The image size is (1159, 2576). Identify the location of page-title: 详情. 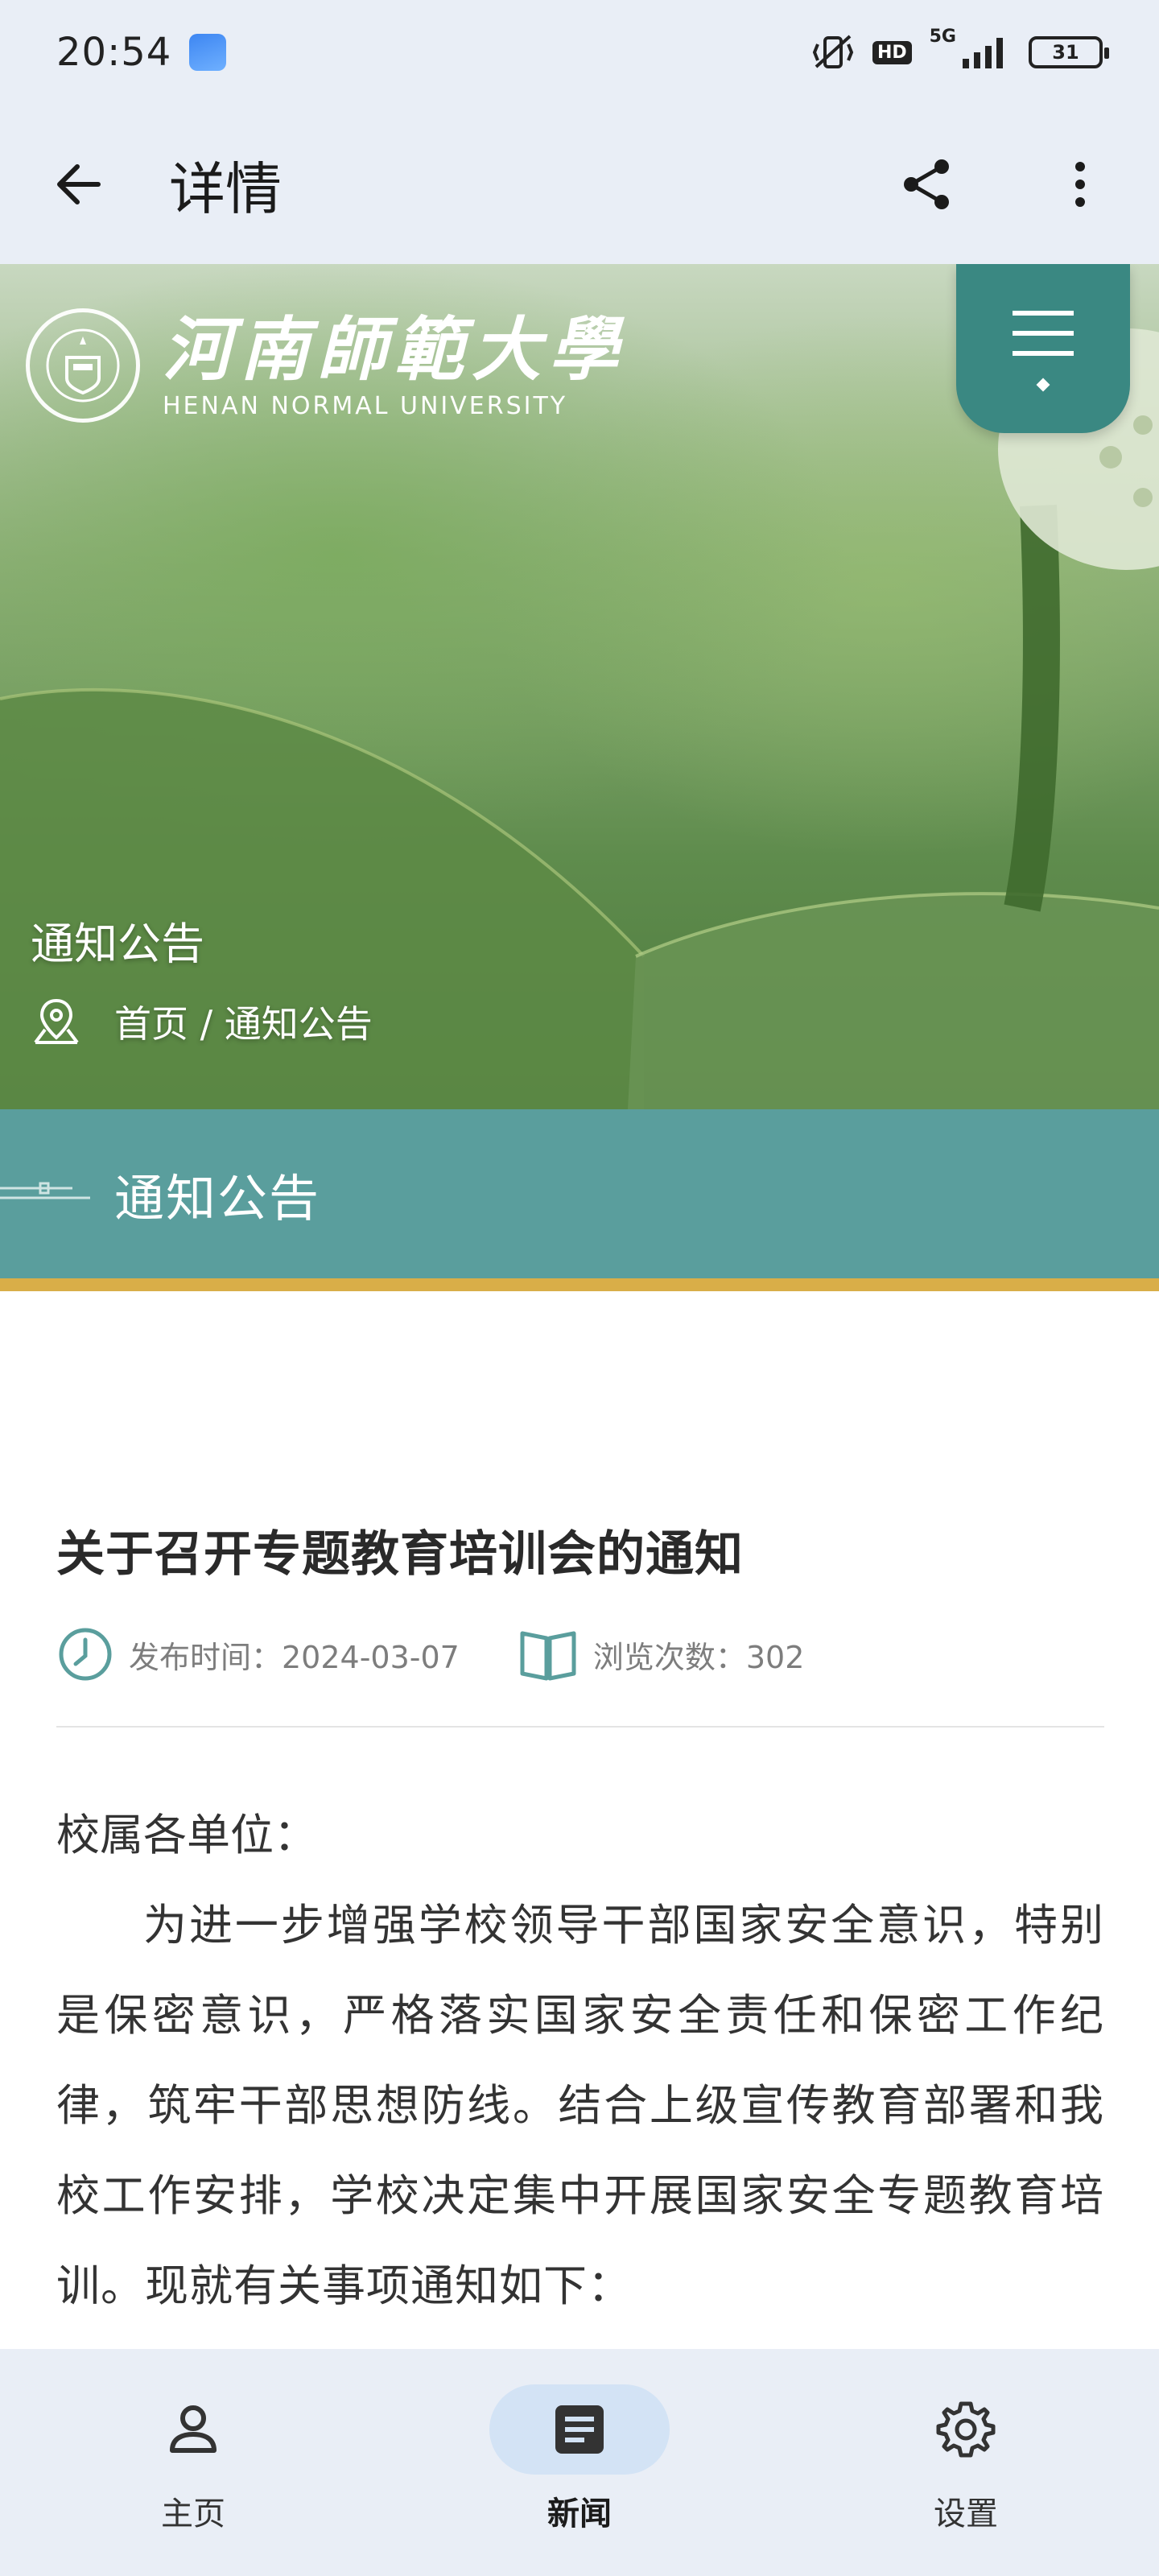
(225, 188).